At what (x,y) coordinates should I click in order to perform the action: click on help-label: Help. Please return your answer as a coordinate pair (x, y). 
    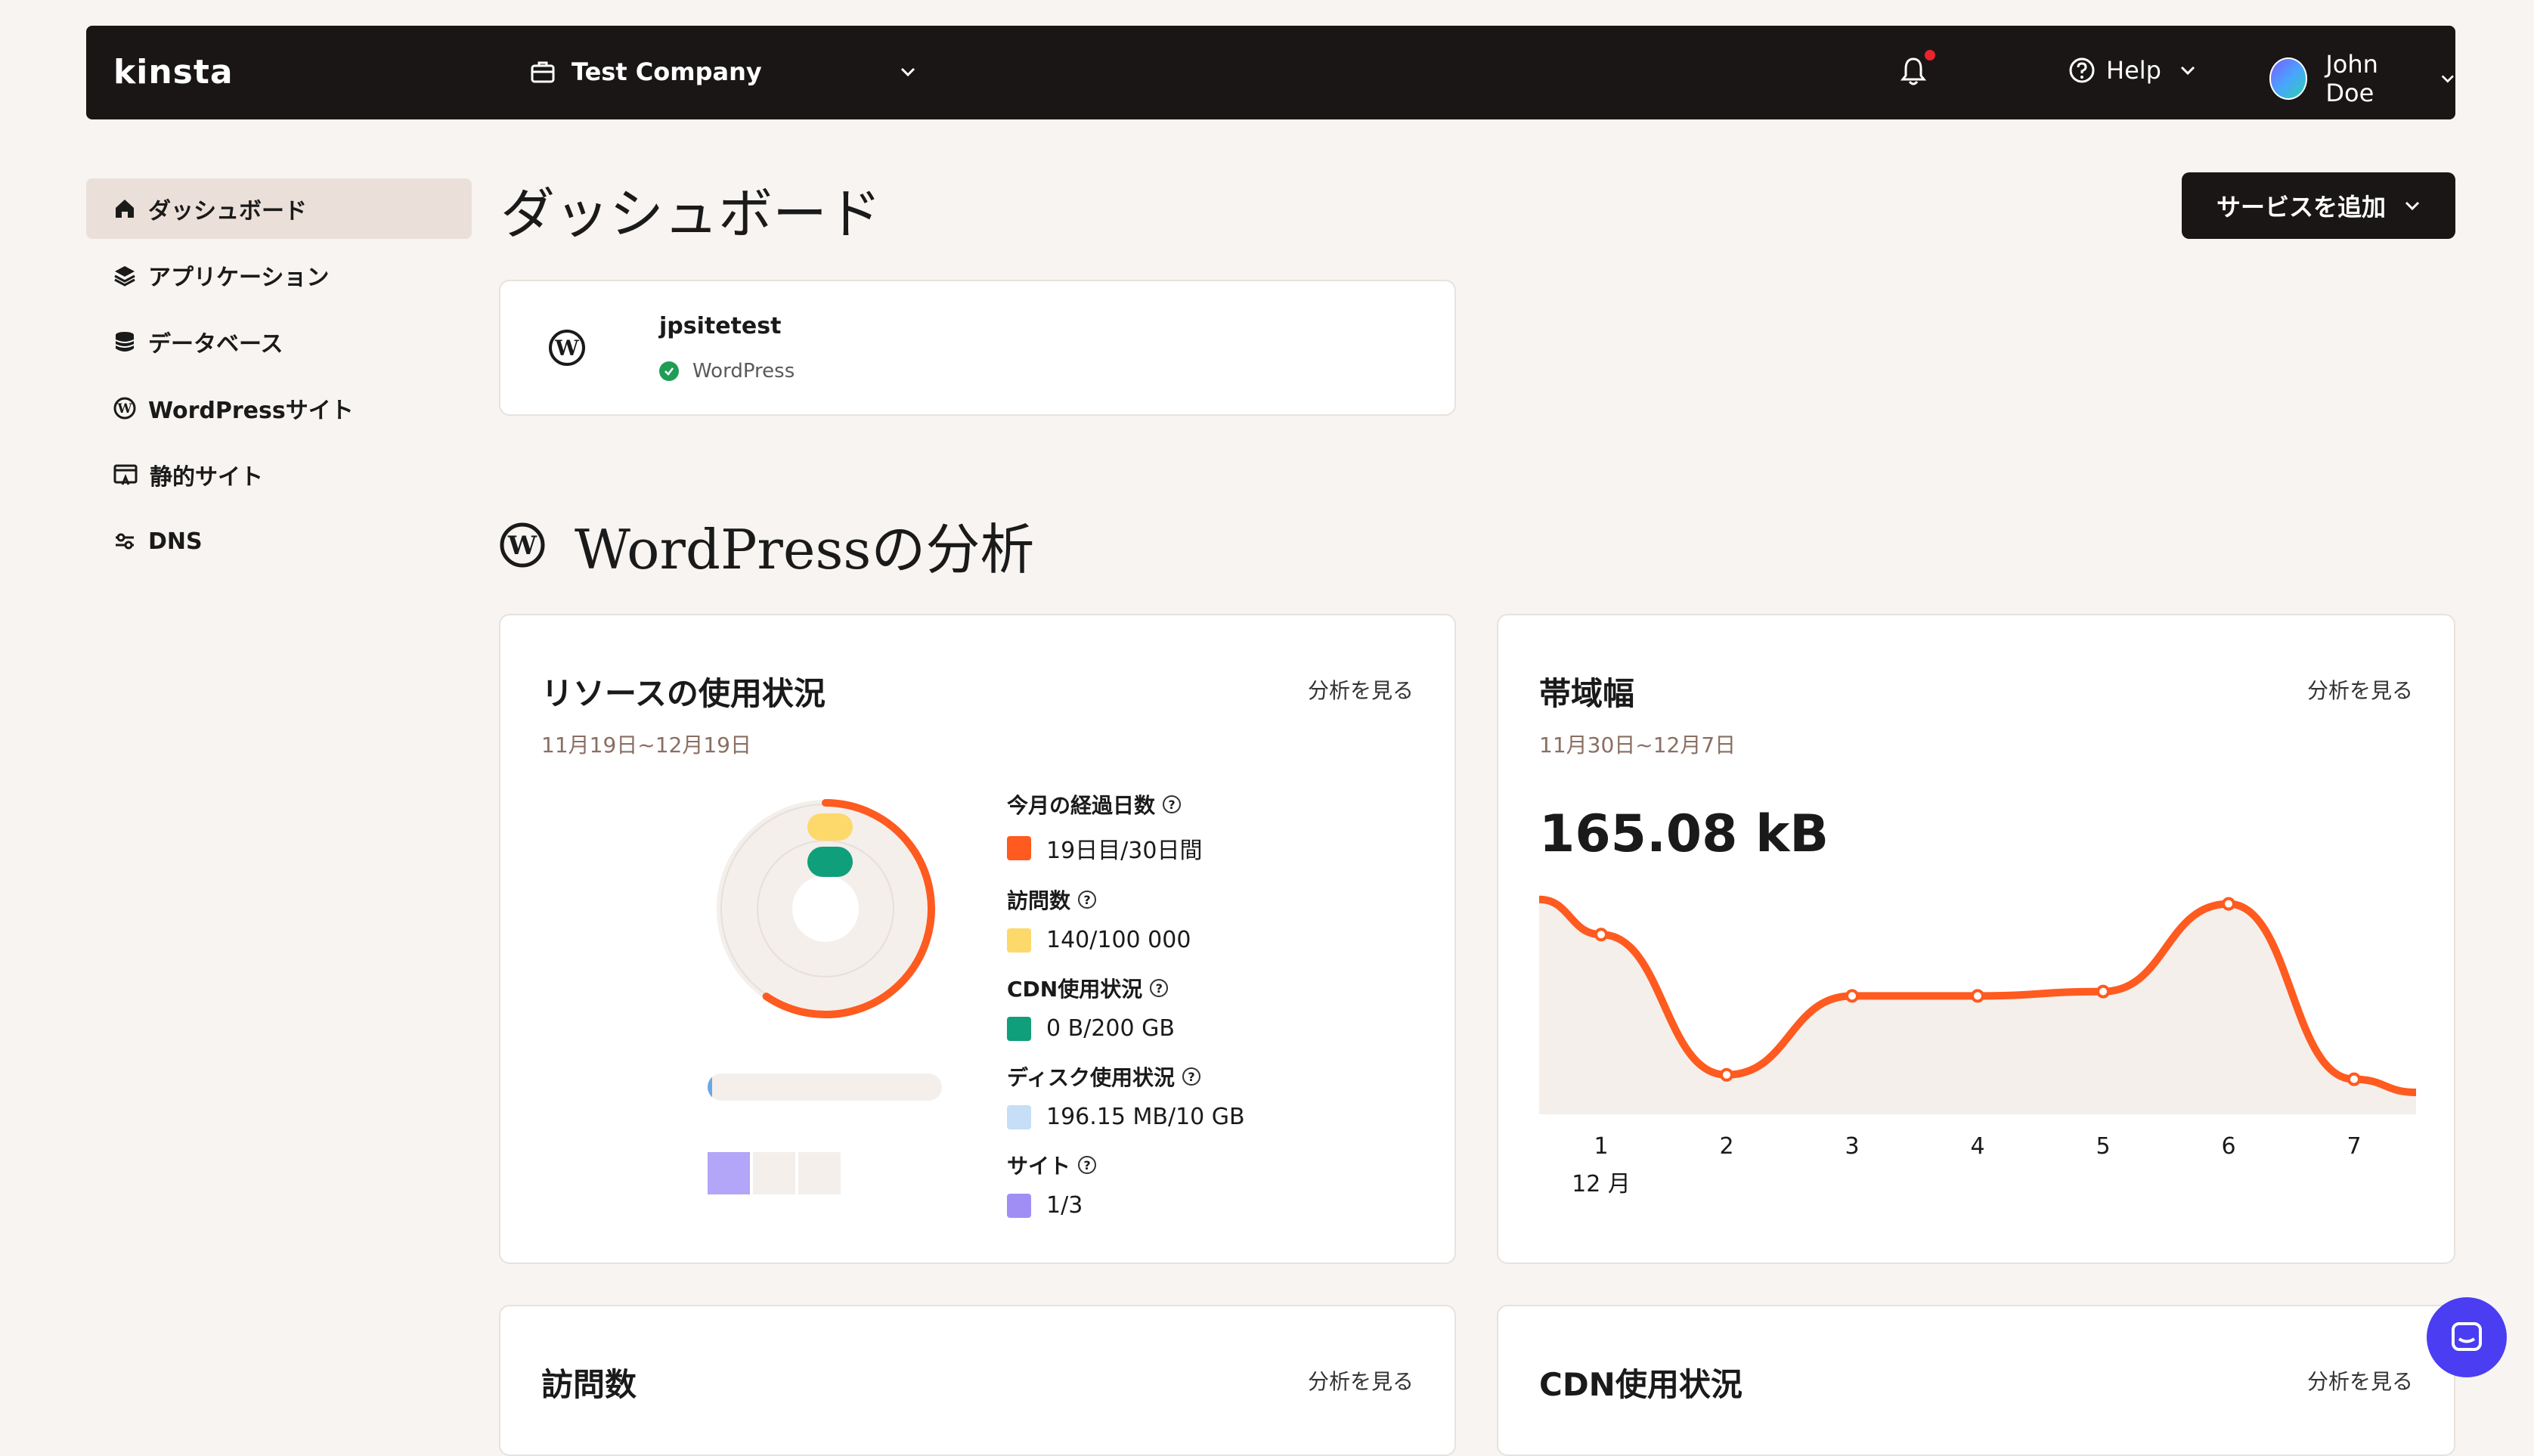
    Looking at the image, I should click on (2133, 70).